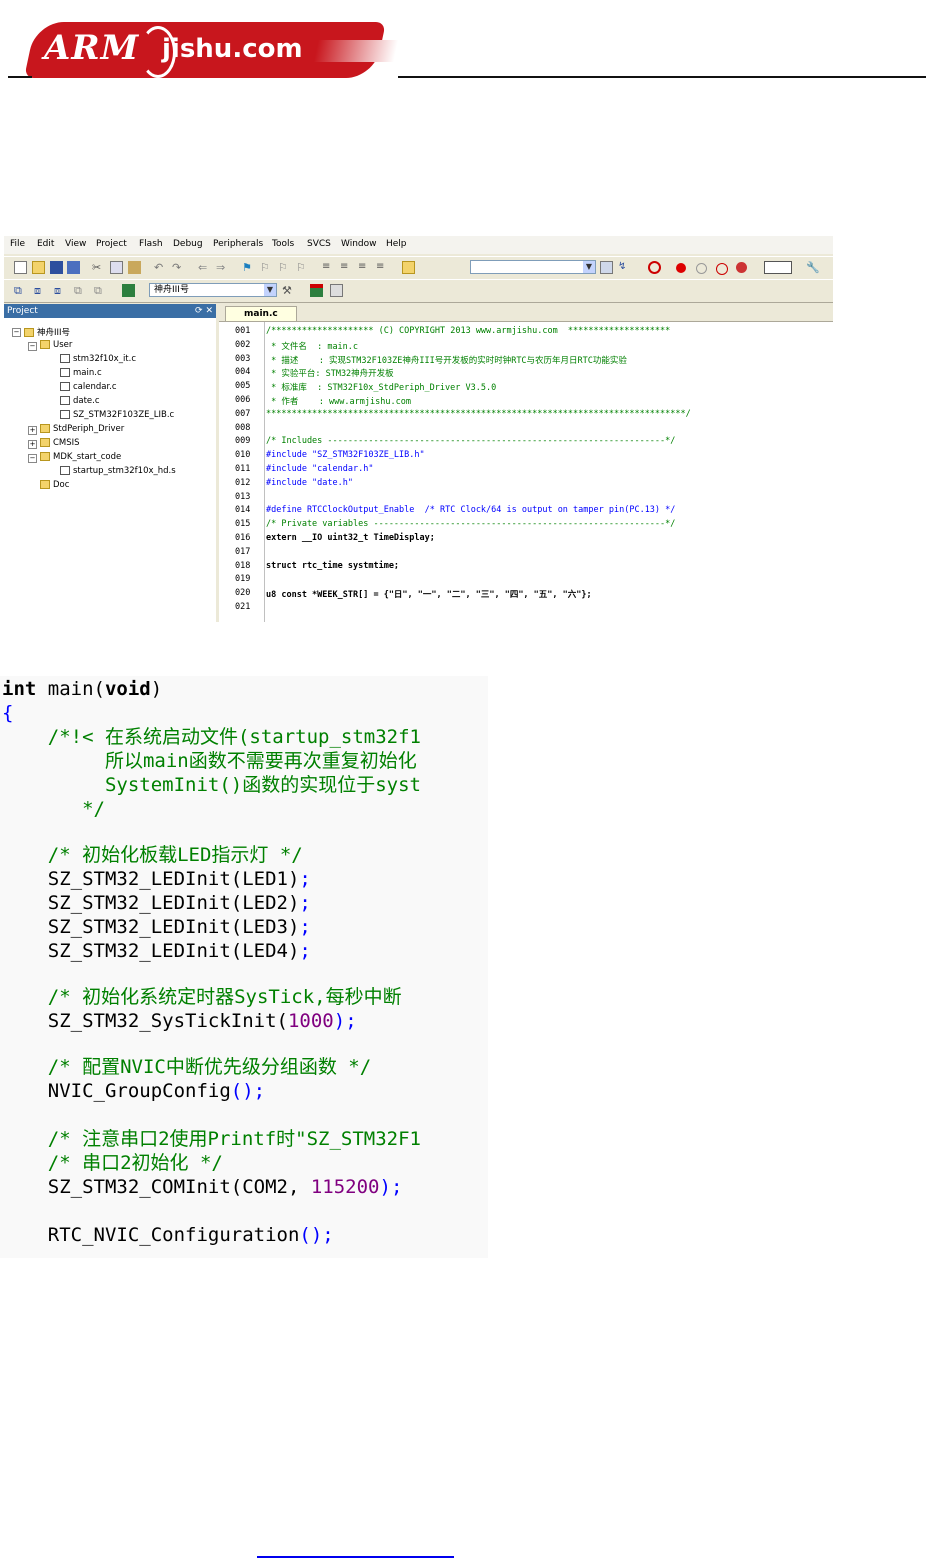  What do you see at coordinates (88, 387) in the screenshot?
I see `tree-file: calendar.c` at bounding box center [88, 387].